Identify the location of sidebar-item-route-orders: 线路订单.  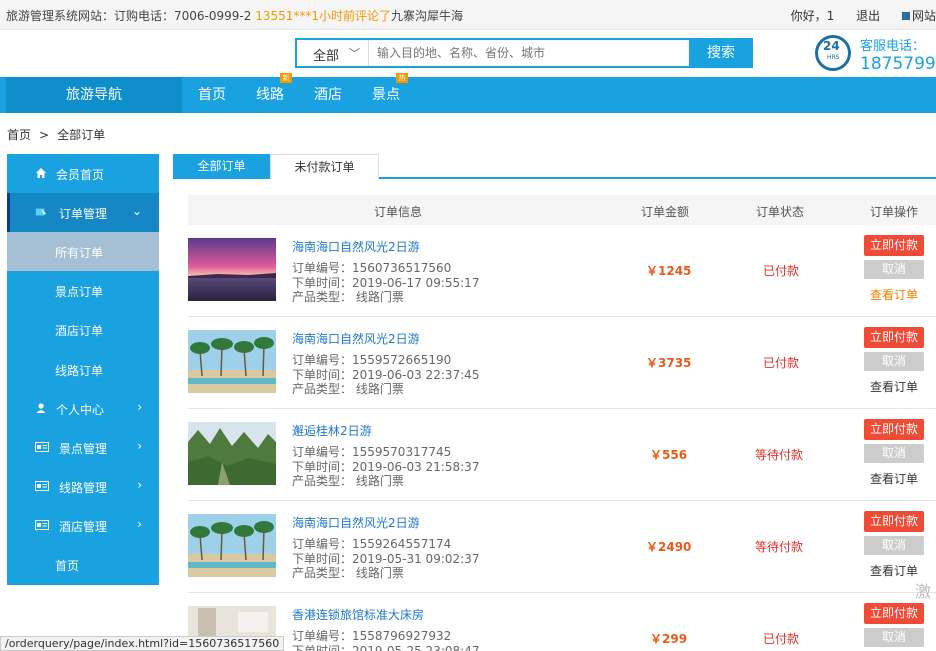
(83, 369).